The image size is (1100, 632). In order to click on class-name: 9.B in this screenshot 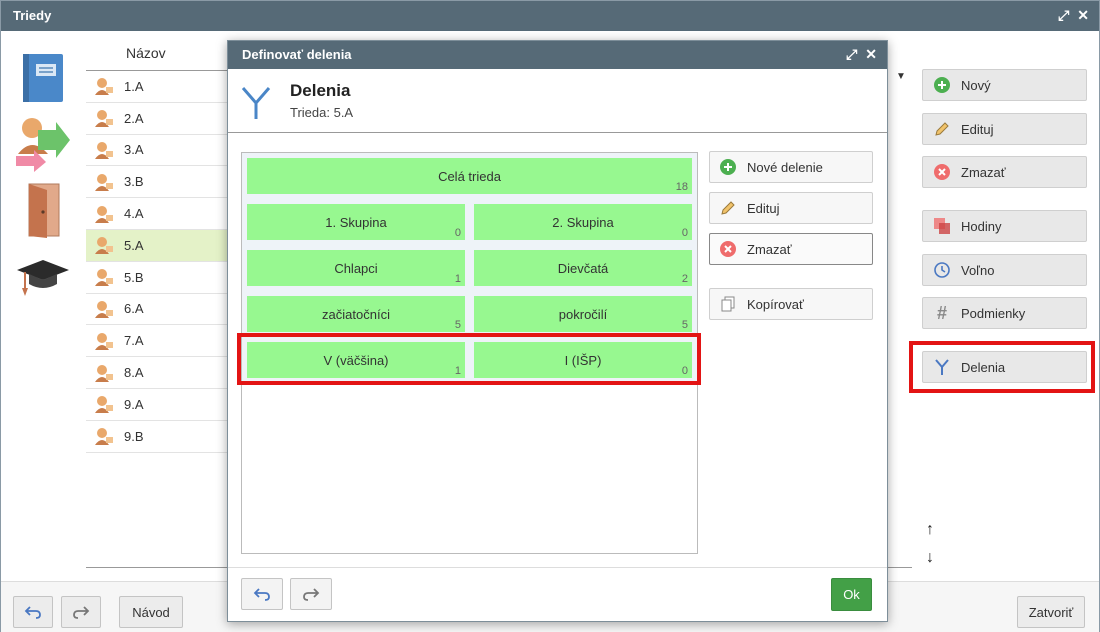, I will do `click(134, 436)`.